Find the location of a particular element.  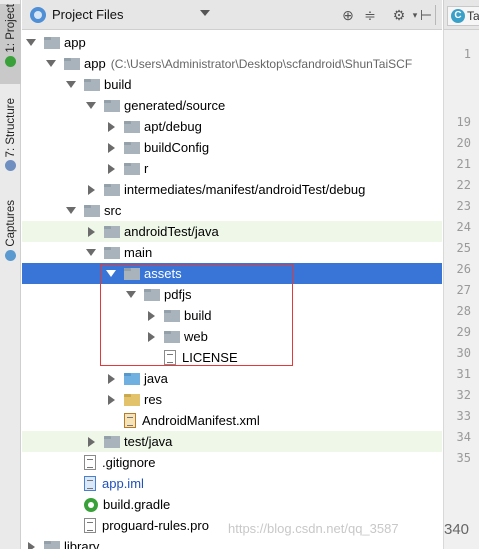

tree-row-label: .gitignore is located at coordinates (129, 462).